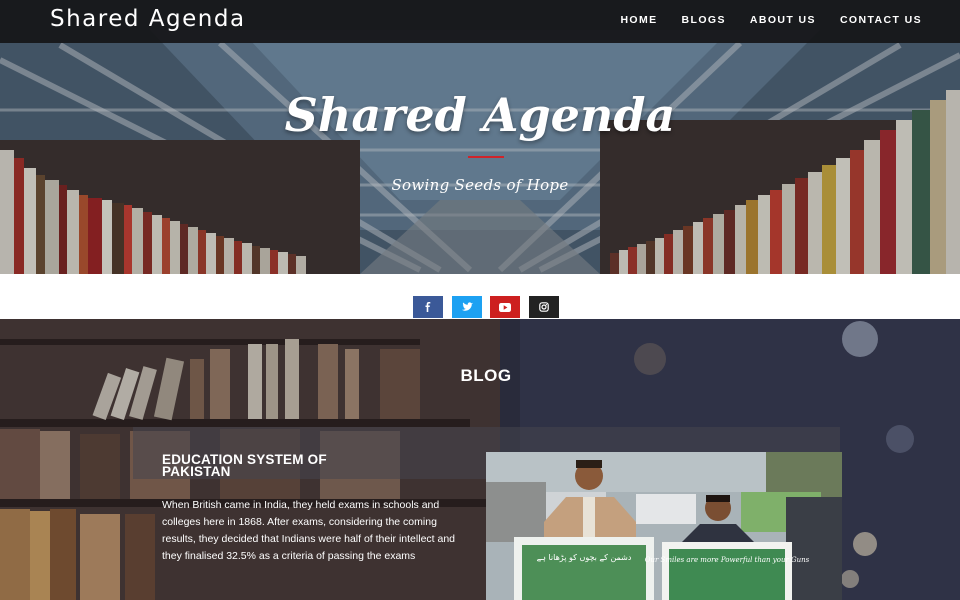 This screenshot has width=960, height=600. What do you see at coordinates (881, 20) in the screenshot?
I see `nav-contact-us: CONTACT US` at bounding box center [881, 20].